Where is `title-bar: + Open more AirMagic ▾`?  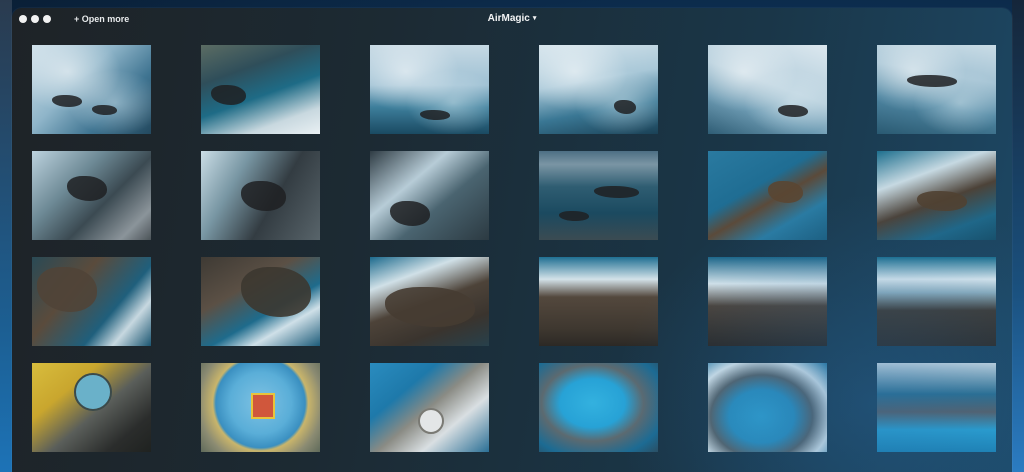 title-bar: + Open more AirMagic ▾ is located at coordinates (512, 19).